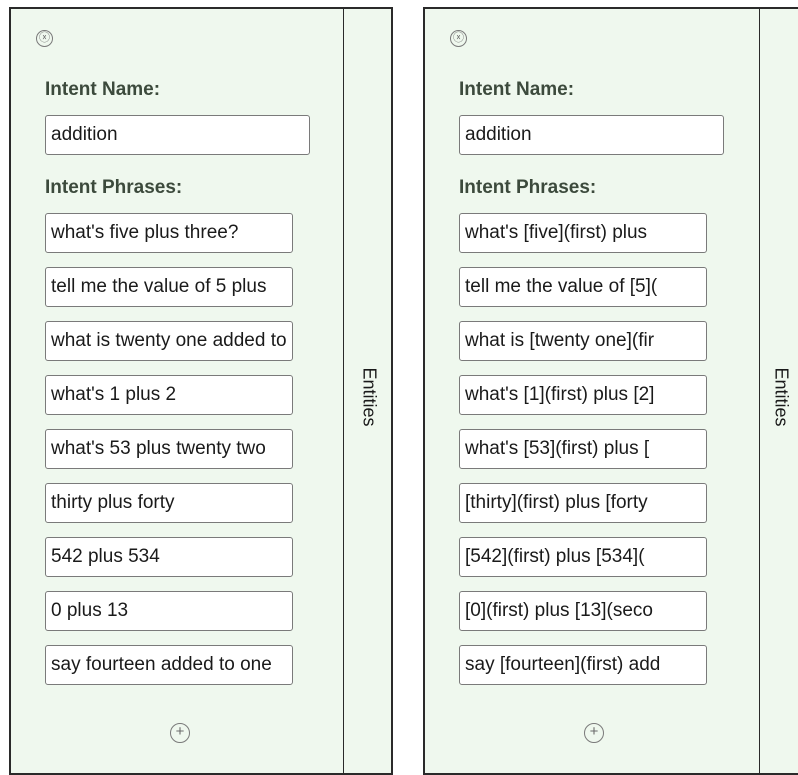  I want to click on phrase-field: what's five plus three?, so click(169, 233).